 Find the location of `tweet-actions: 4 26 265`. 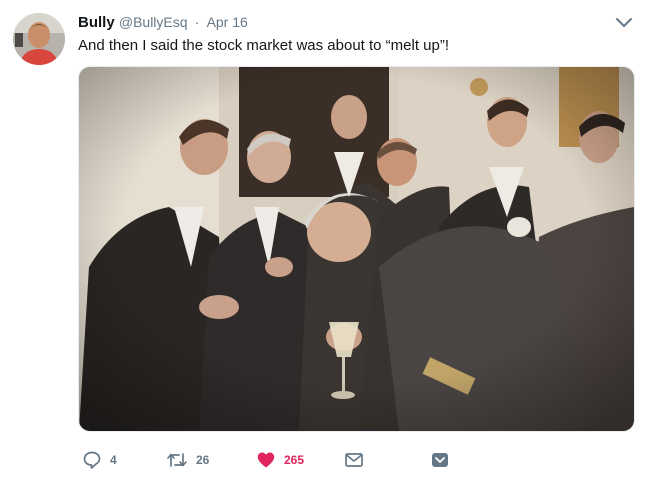

tweet-actions: 4 26 265 is located at coordinates (268, 460).